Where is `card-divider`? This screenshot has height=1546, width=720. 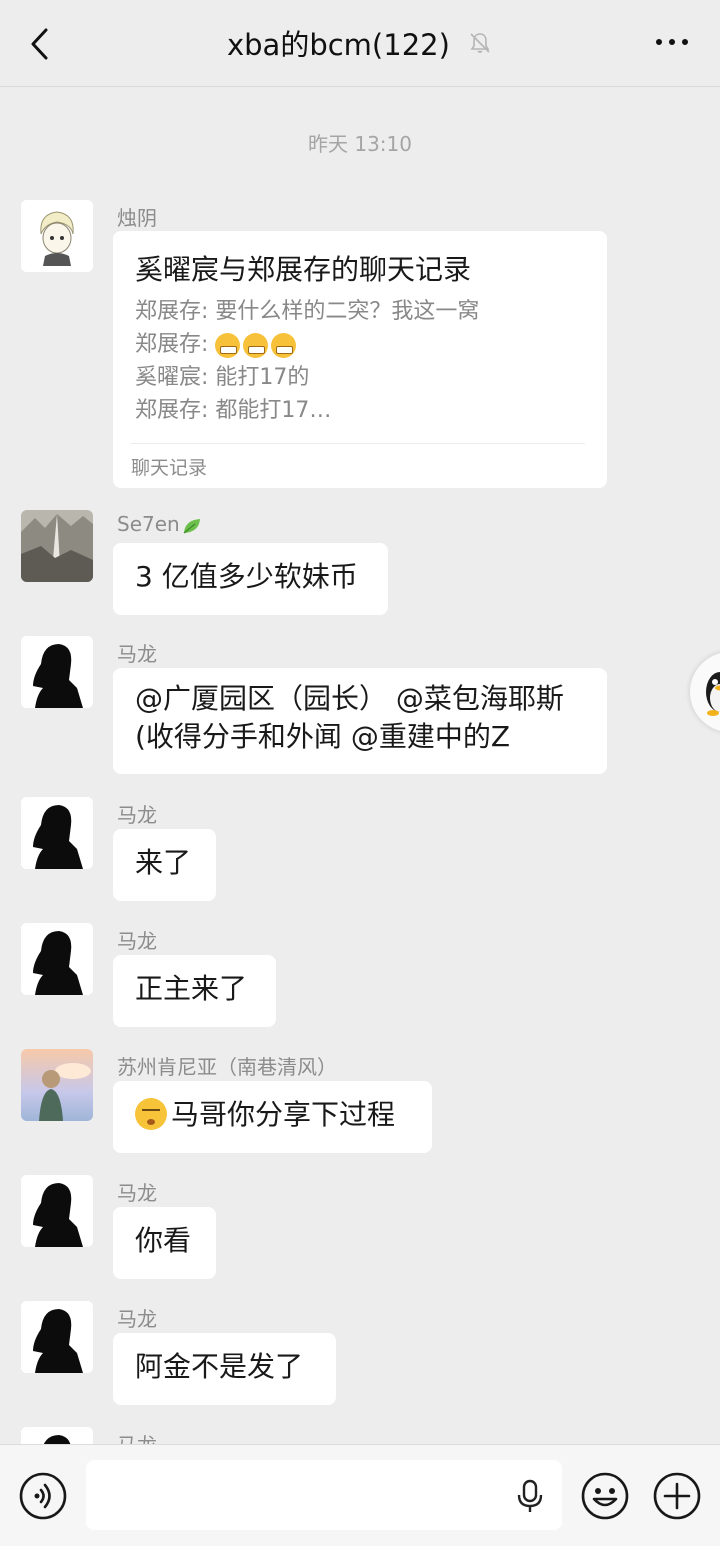 card-divider is located at coordinates (358, 443).